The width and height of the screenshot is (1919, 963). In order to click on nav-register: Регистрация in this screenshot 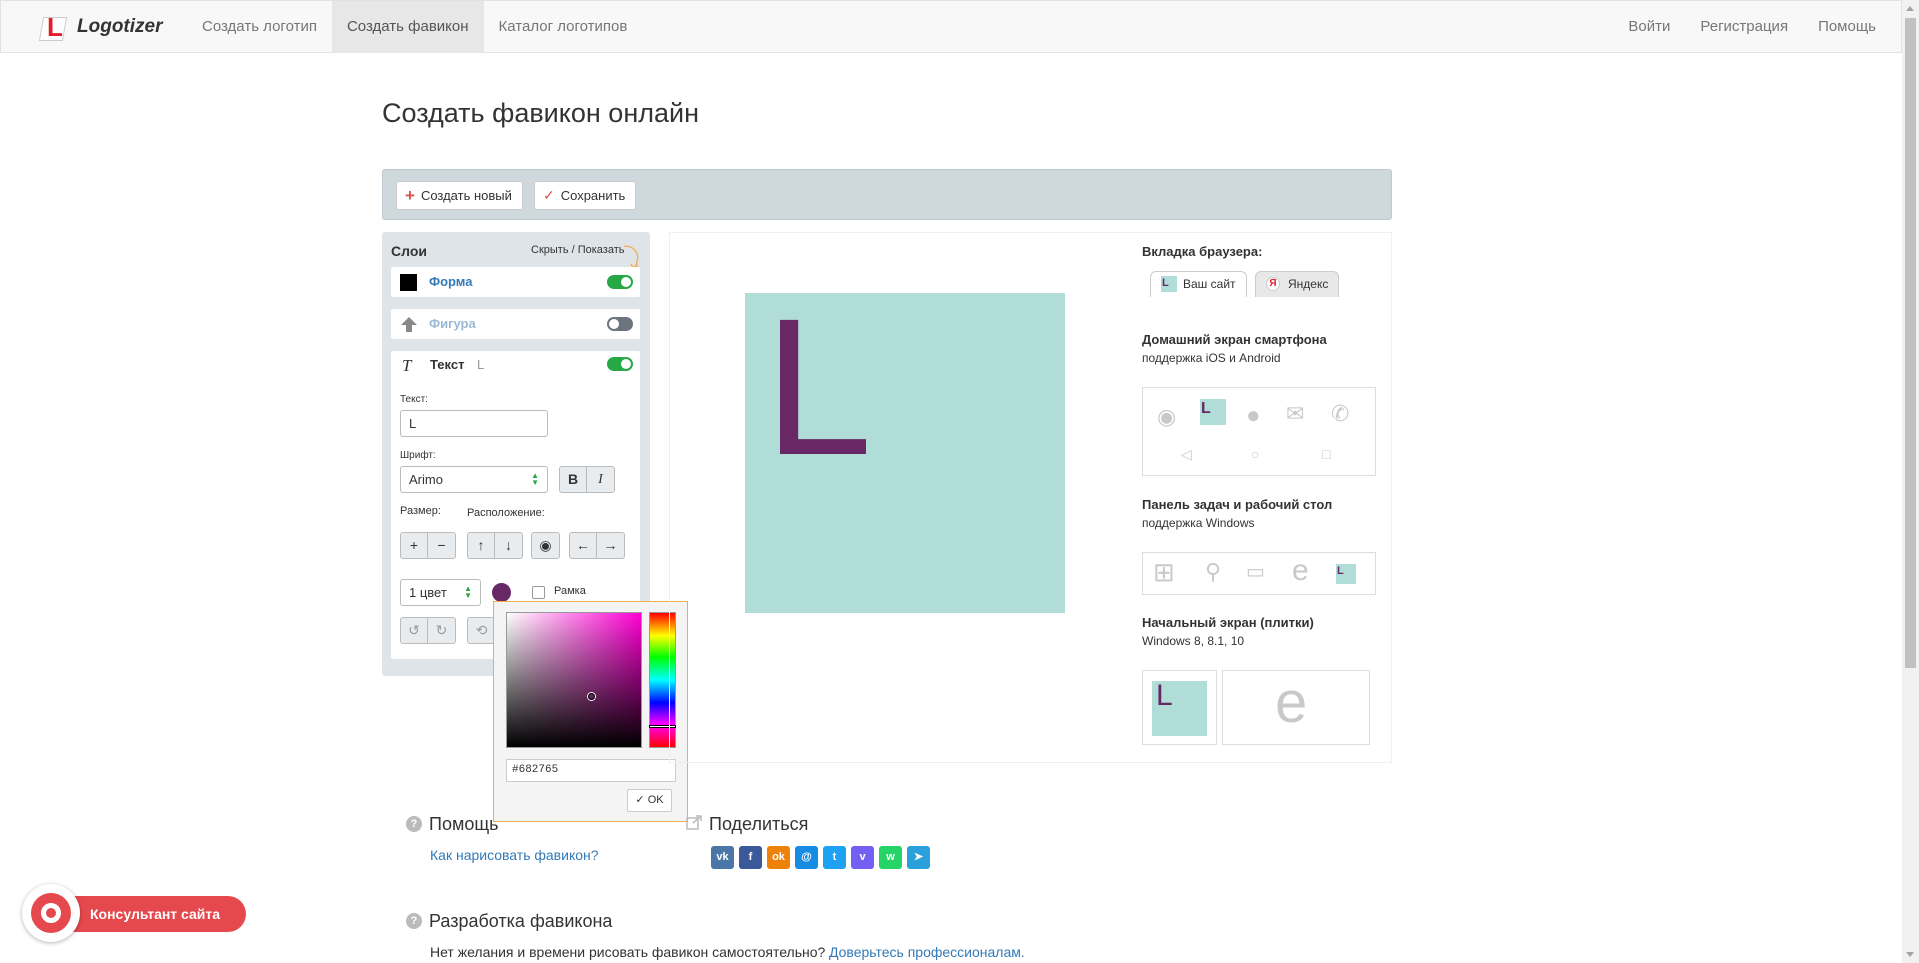, I will do `click(1744, 27)`.